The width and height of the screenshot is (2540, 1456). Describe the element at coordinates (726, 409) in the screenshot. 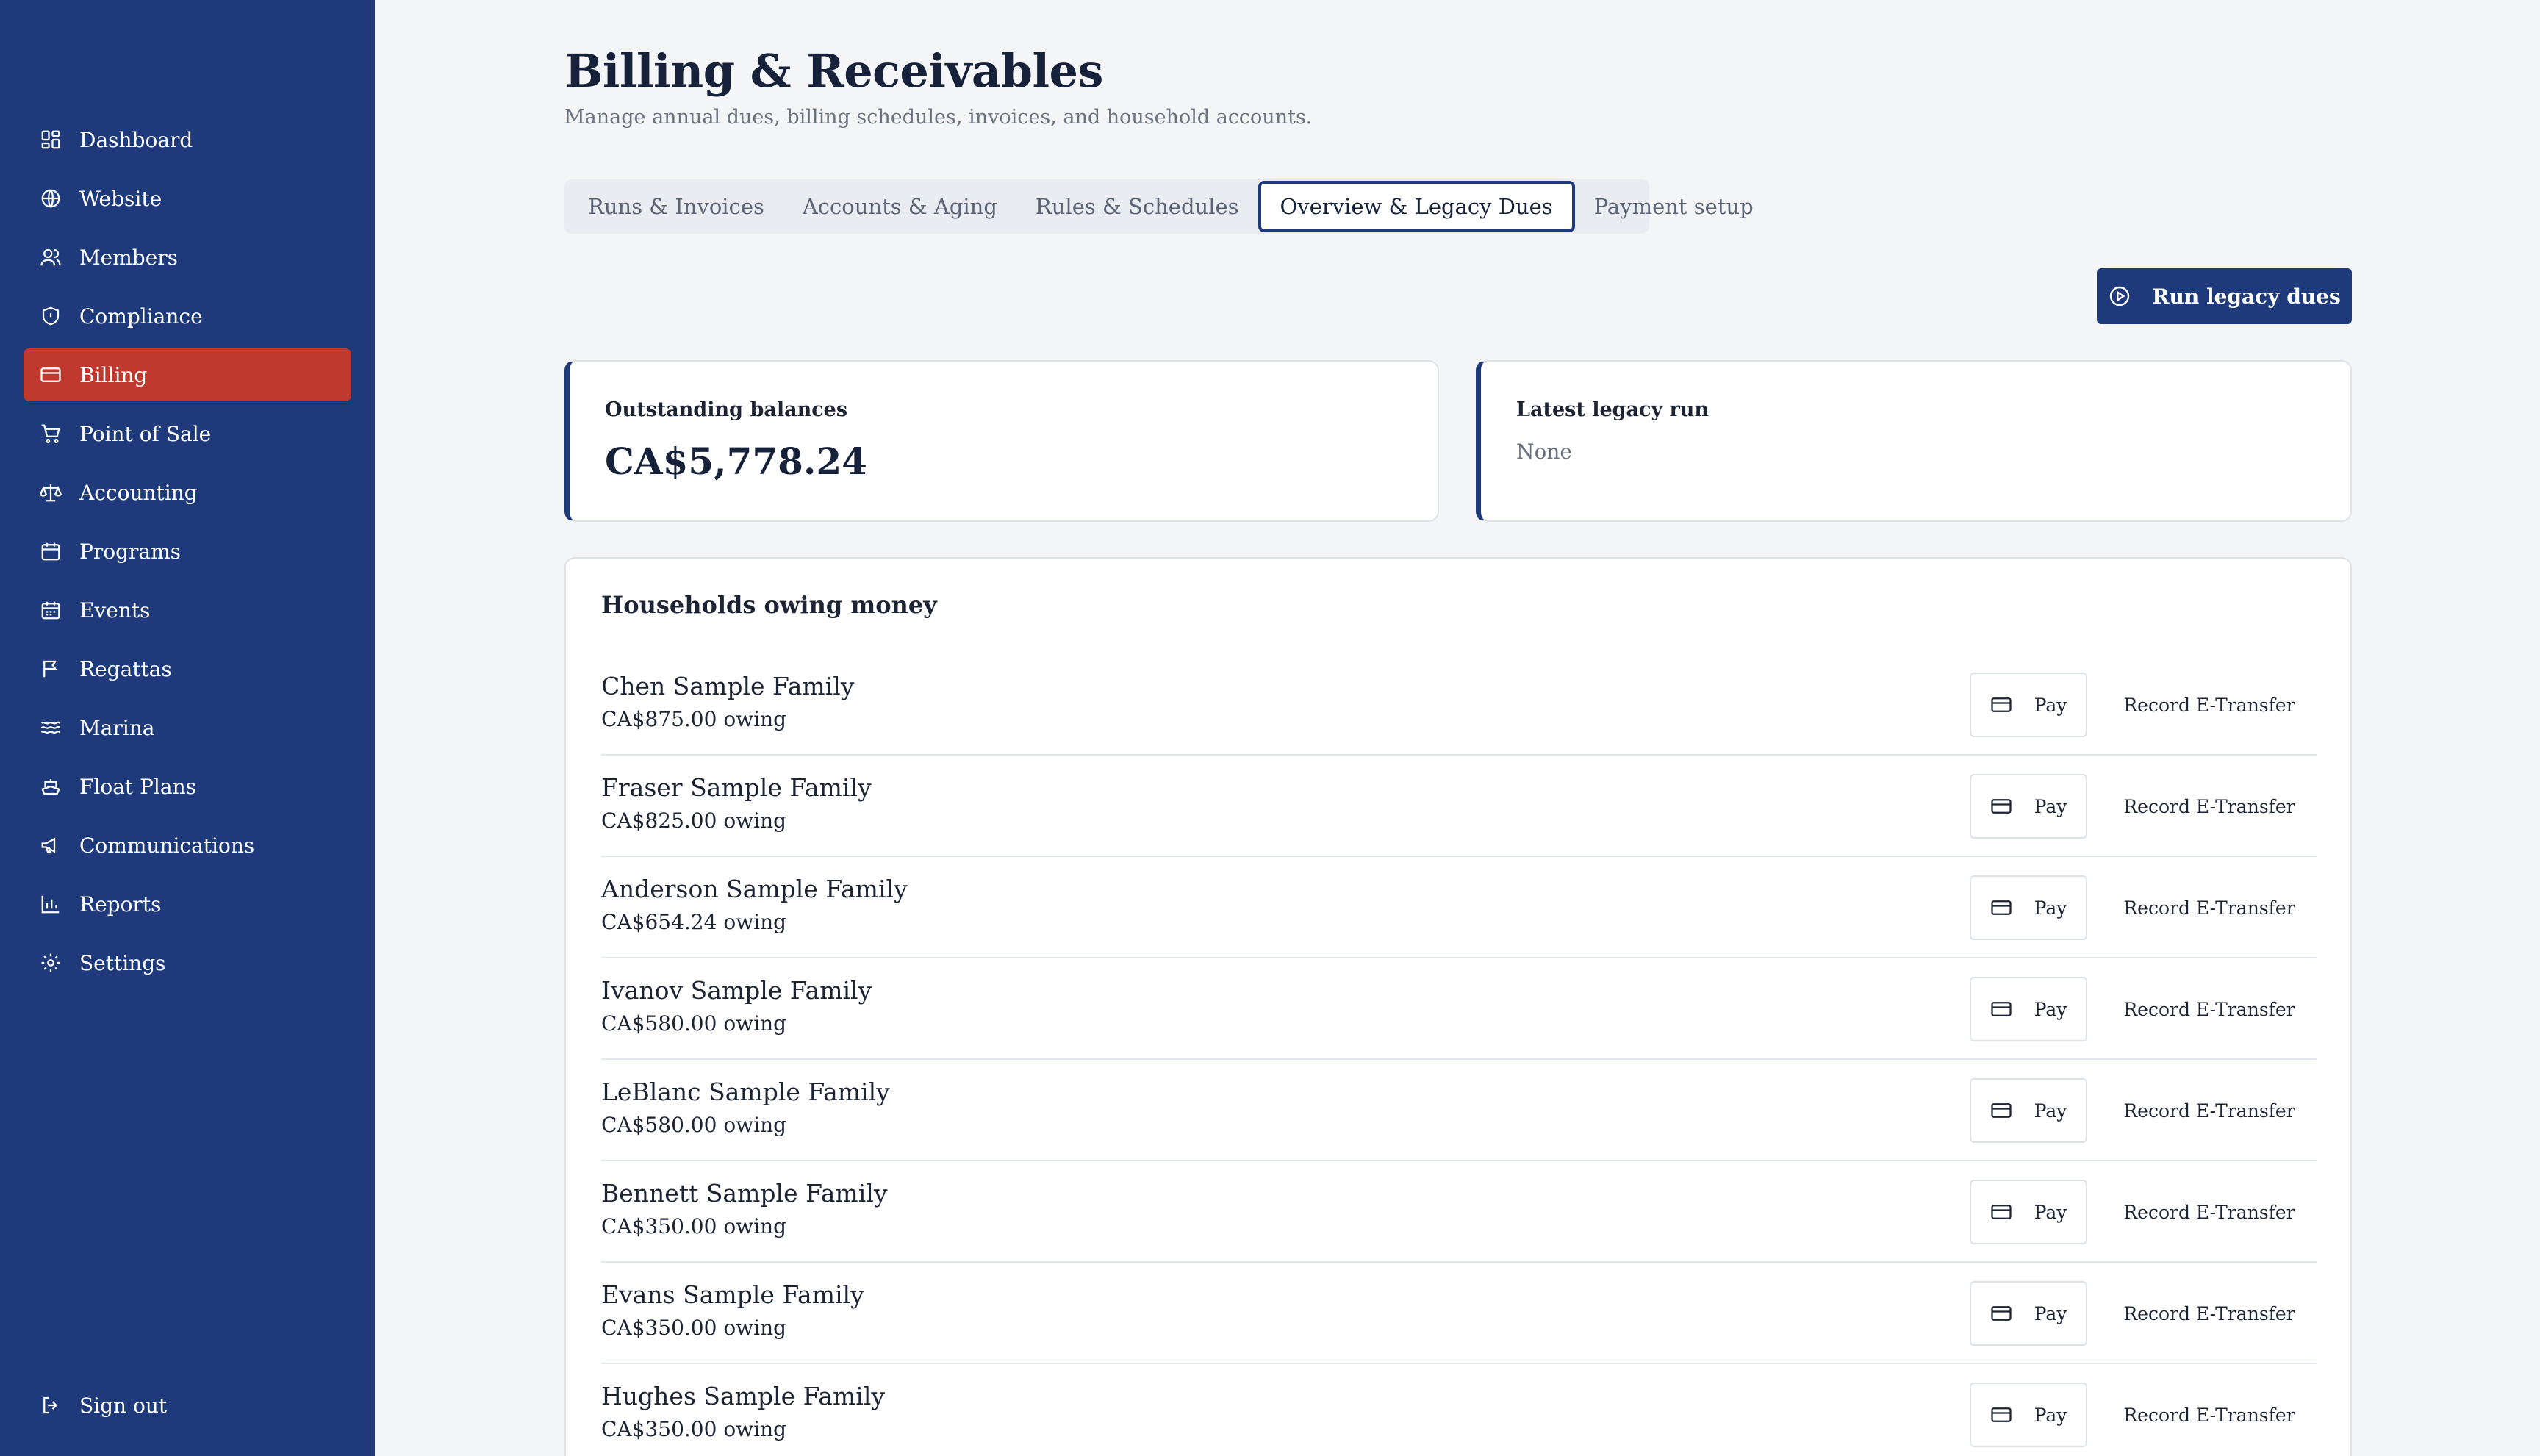

I see `outstanding-balances-label: Outstanding balances` at that location.